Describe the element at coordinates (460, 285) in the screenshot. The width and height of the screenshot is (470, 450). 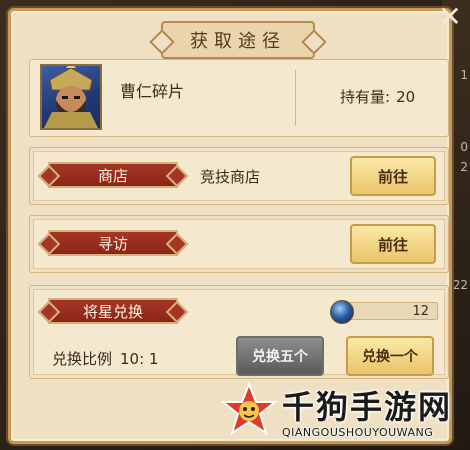
I see `background-text: 22` at that location.